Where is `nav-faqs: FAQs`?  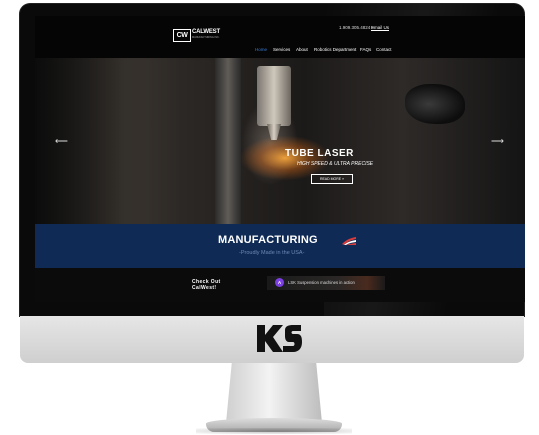 nav-faqs: FAQs is located at coordinates (365, 49).